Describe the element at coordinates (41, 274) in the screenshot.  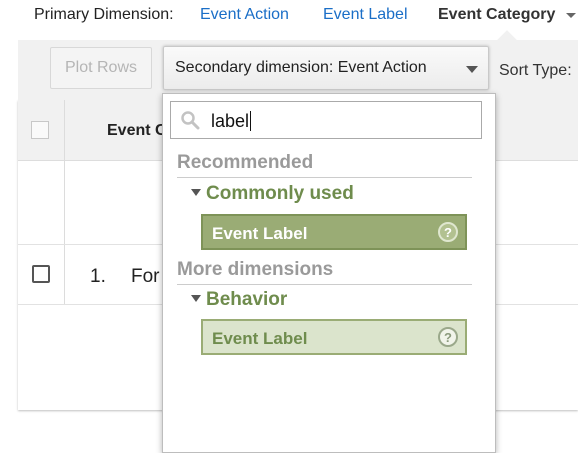
I see `row-checkbox` at that location.